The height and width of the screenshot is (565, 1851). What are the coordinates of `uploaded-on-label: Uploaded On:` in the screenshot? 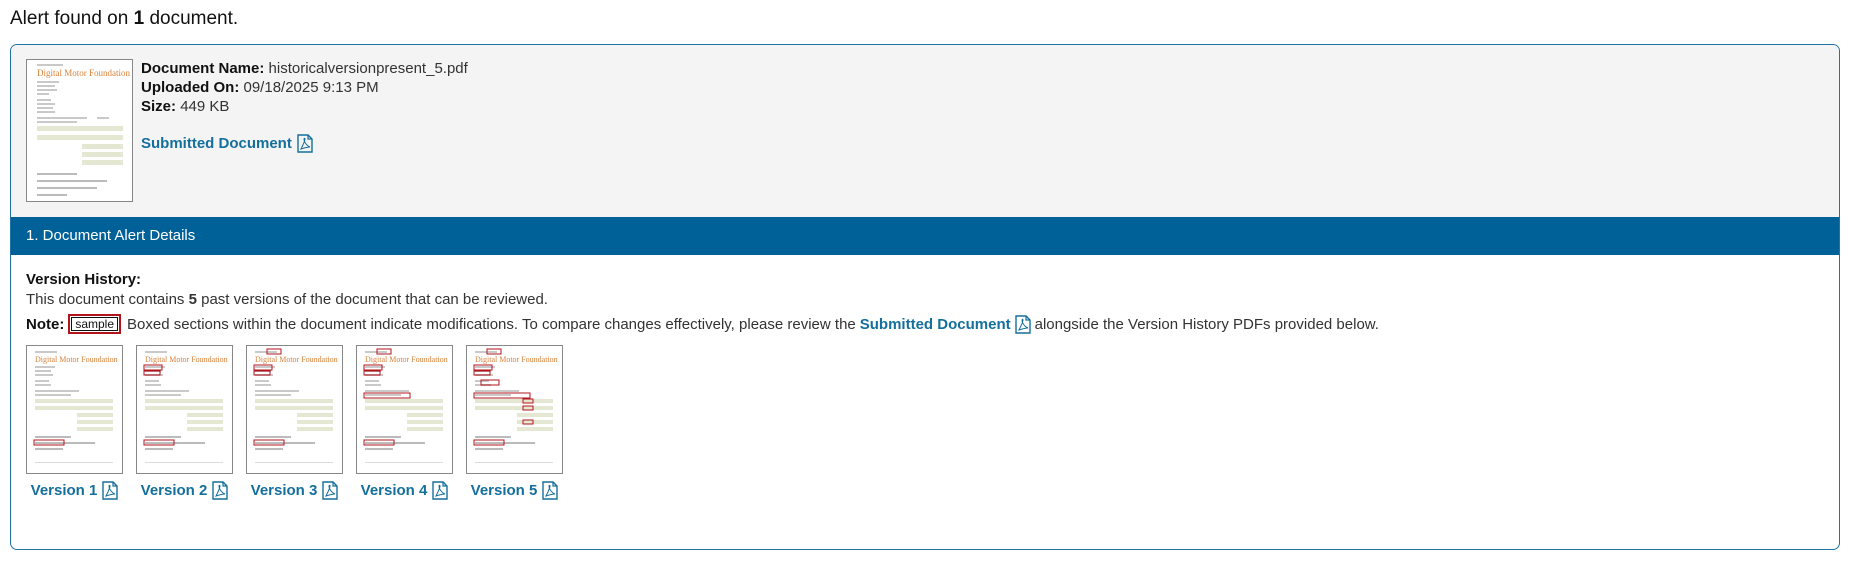 It's located at (190, 87).